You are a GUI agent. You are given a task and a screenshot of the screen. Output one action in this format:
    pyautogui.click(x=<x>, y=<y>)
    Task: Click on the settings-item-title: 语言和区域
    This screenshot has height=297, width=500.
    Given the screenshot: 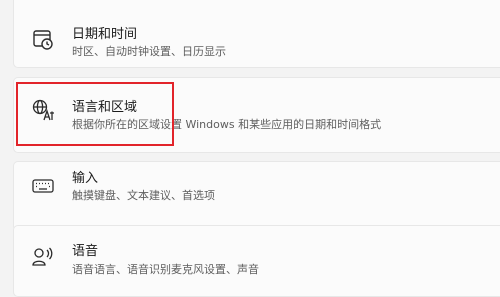 What is the action you would take?
    pyautogui.click(x=105, y=107)
    